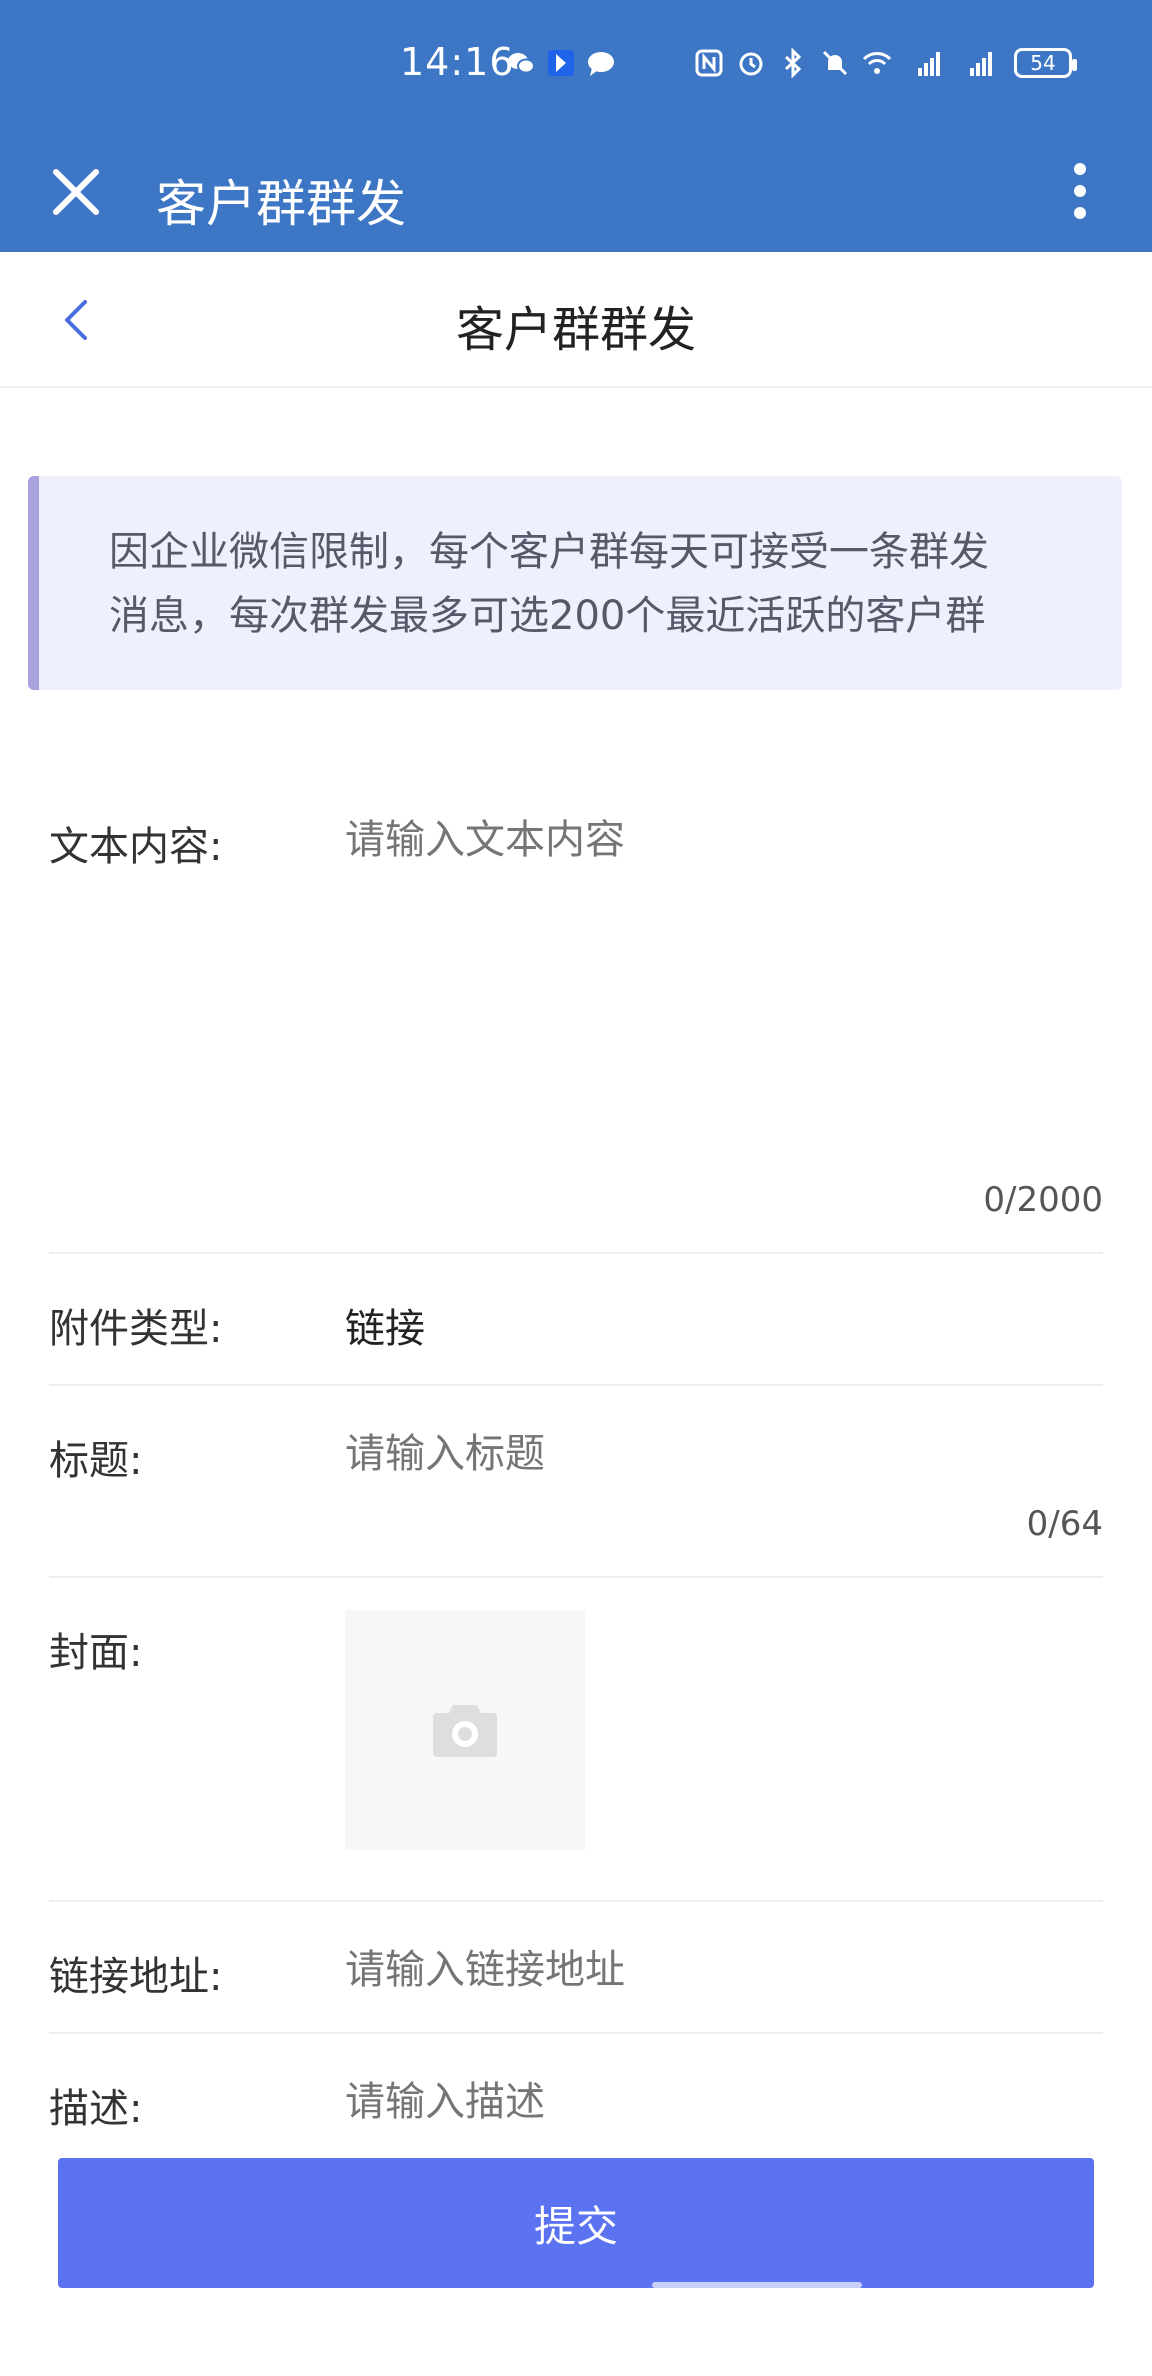 The height and width of the screenshot is (2376, 1152). What do you see at coordinates (96, 1653) in the screenshot?
I see `cover-label: 封面:` at bounding box center [96, 1653].